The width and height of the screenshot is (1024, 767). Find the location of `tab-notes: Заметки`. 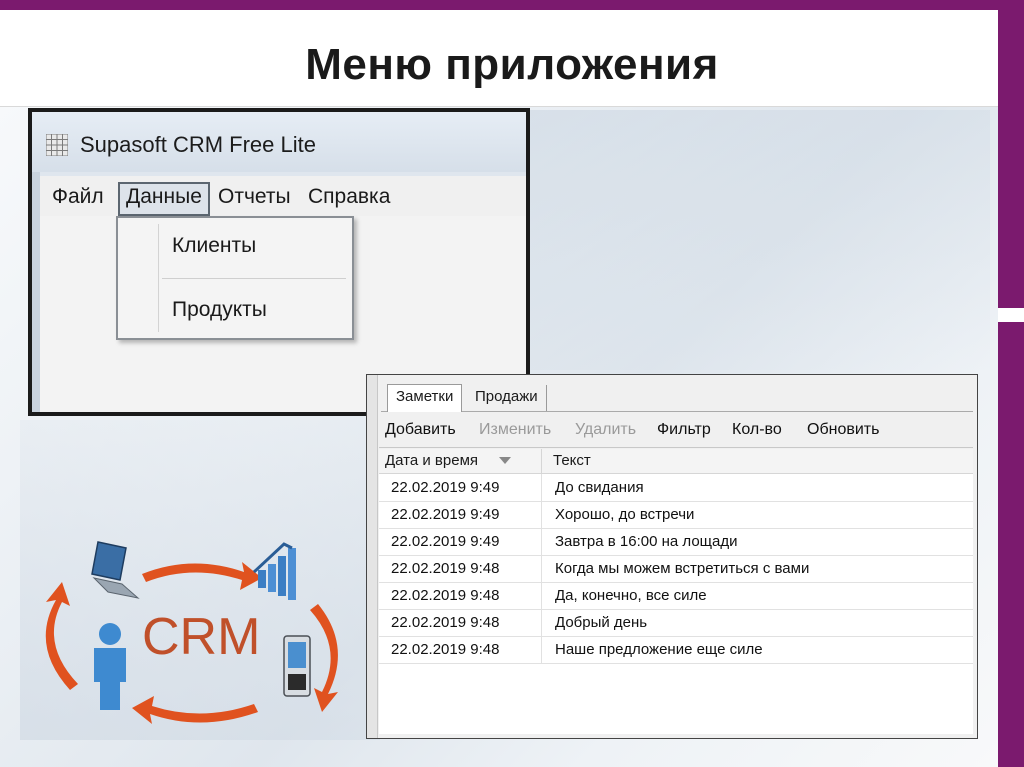

tab-notes: Заметки is located at coordinates (425, 398).